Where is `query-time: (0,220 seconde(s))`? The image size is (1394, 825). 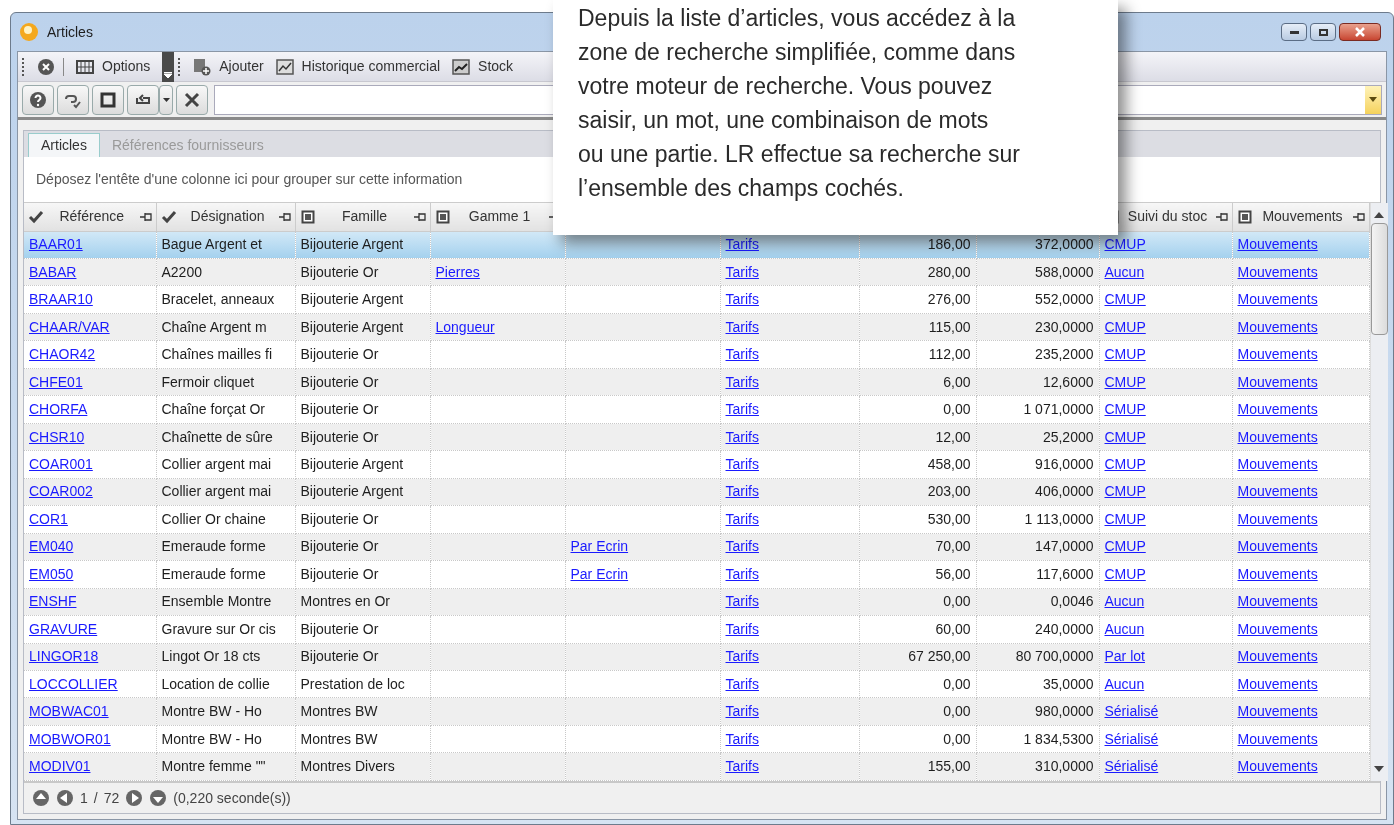 query-time: (0,220 seconde(s)) is located at coordinates (232, 798).